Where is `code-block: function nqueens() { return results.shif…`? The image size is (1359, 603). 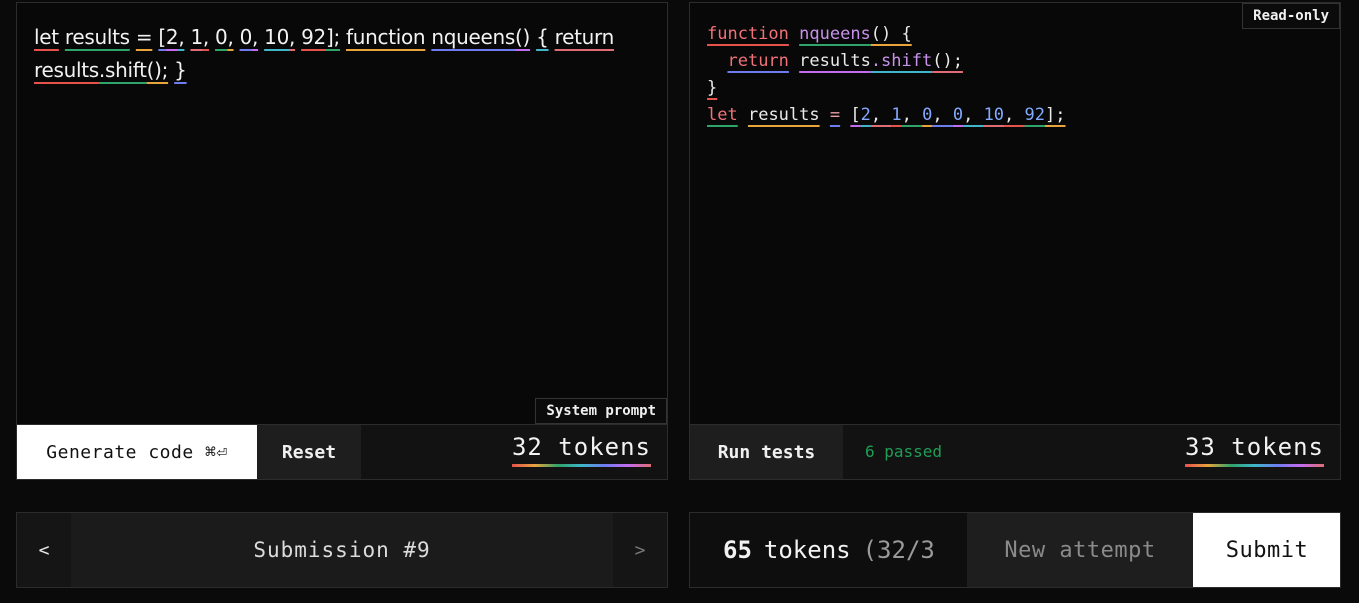 code-block: function nqueens() { return results.shif… is located at coordinates (886, 75).